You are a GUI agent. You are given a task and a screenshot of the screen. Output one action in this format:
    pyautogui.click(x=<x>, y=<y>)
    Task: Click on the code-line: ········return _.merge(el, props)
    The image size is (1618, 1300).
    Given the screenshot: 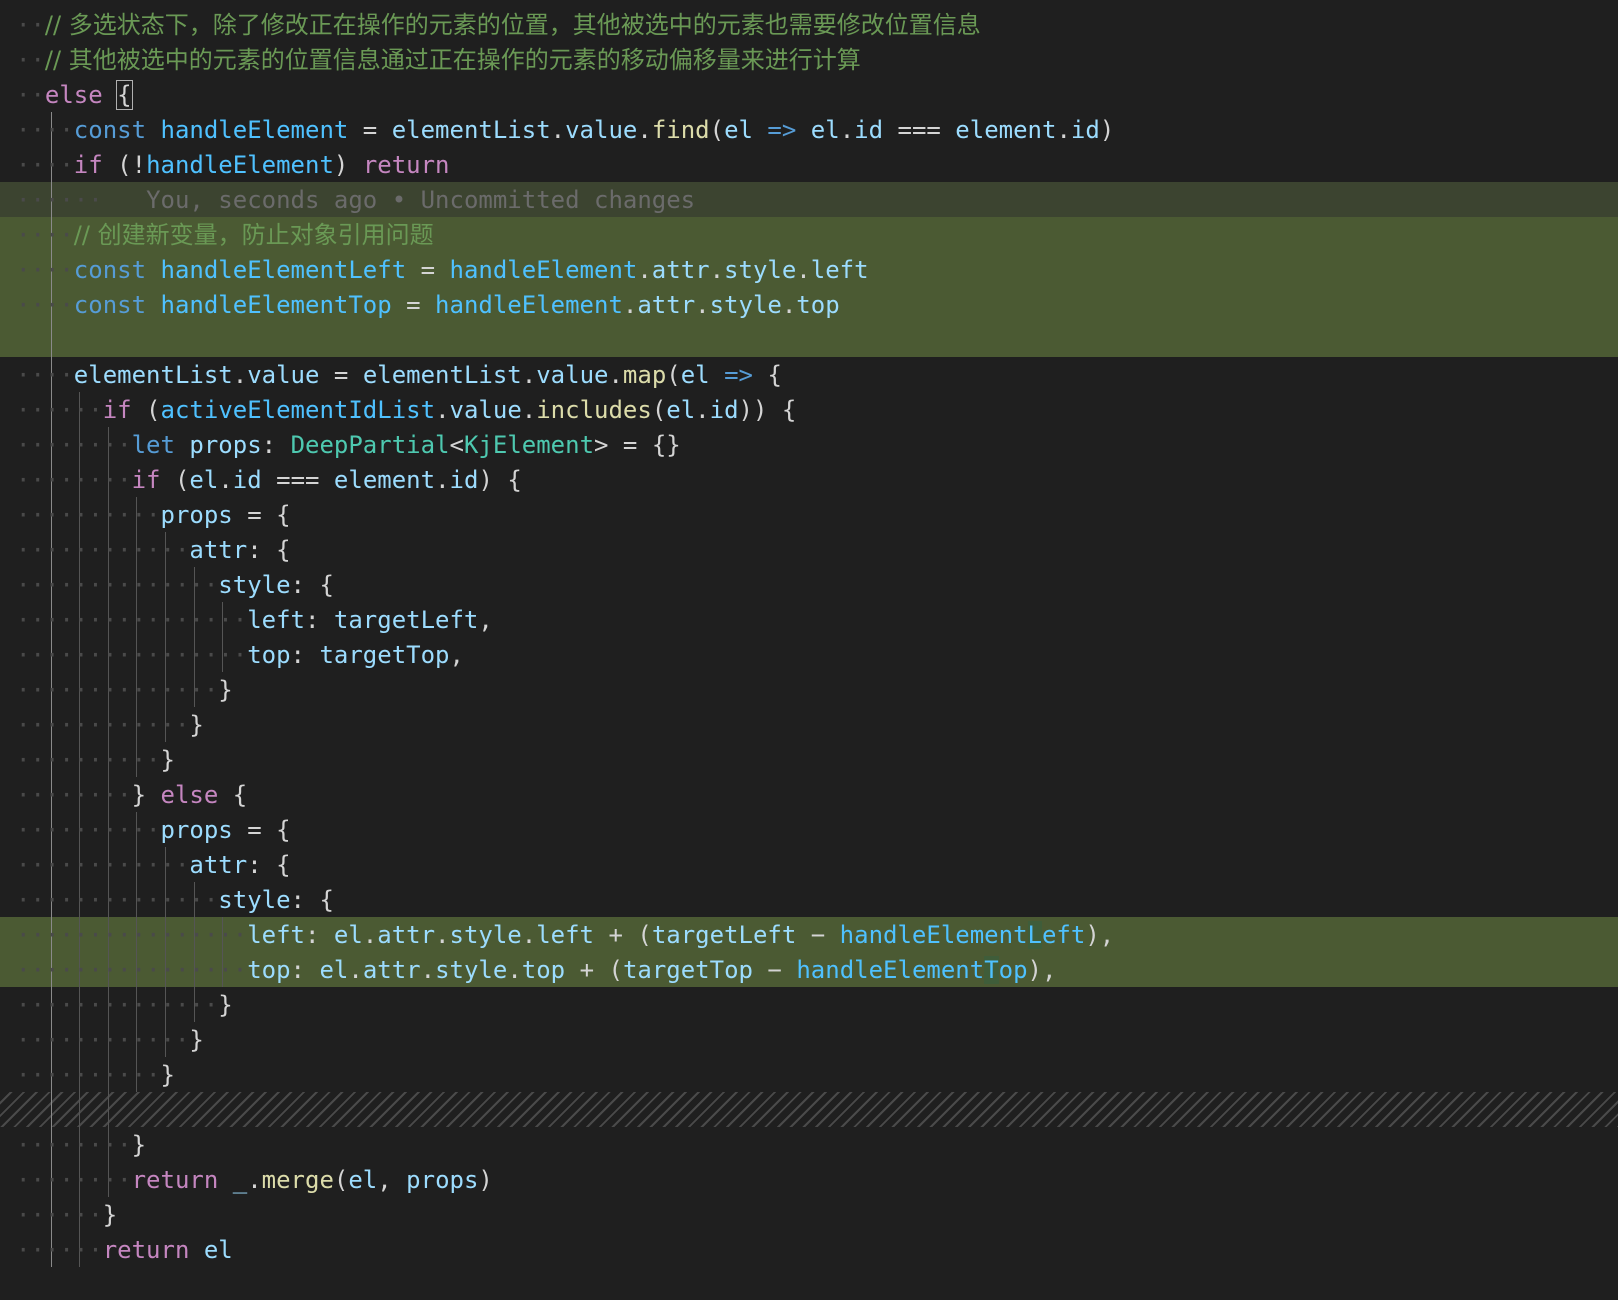 What is the action you would take?
    pyautogui.click(x=254, y=1180)
    